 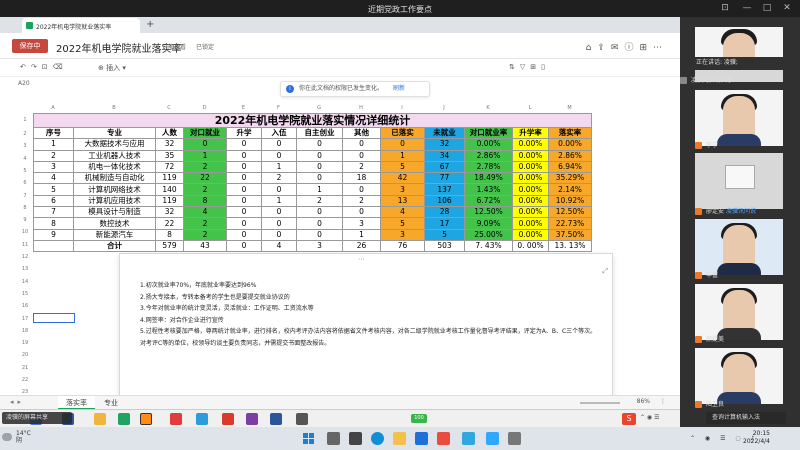 What do you see at coordinates (169, 246) in the screenshot?
I see `total-cell: 579` at bounding box center [169, 246].